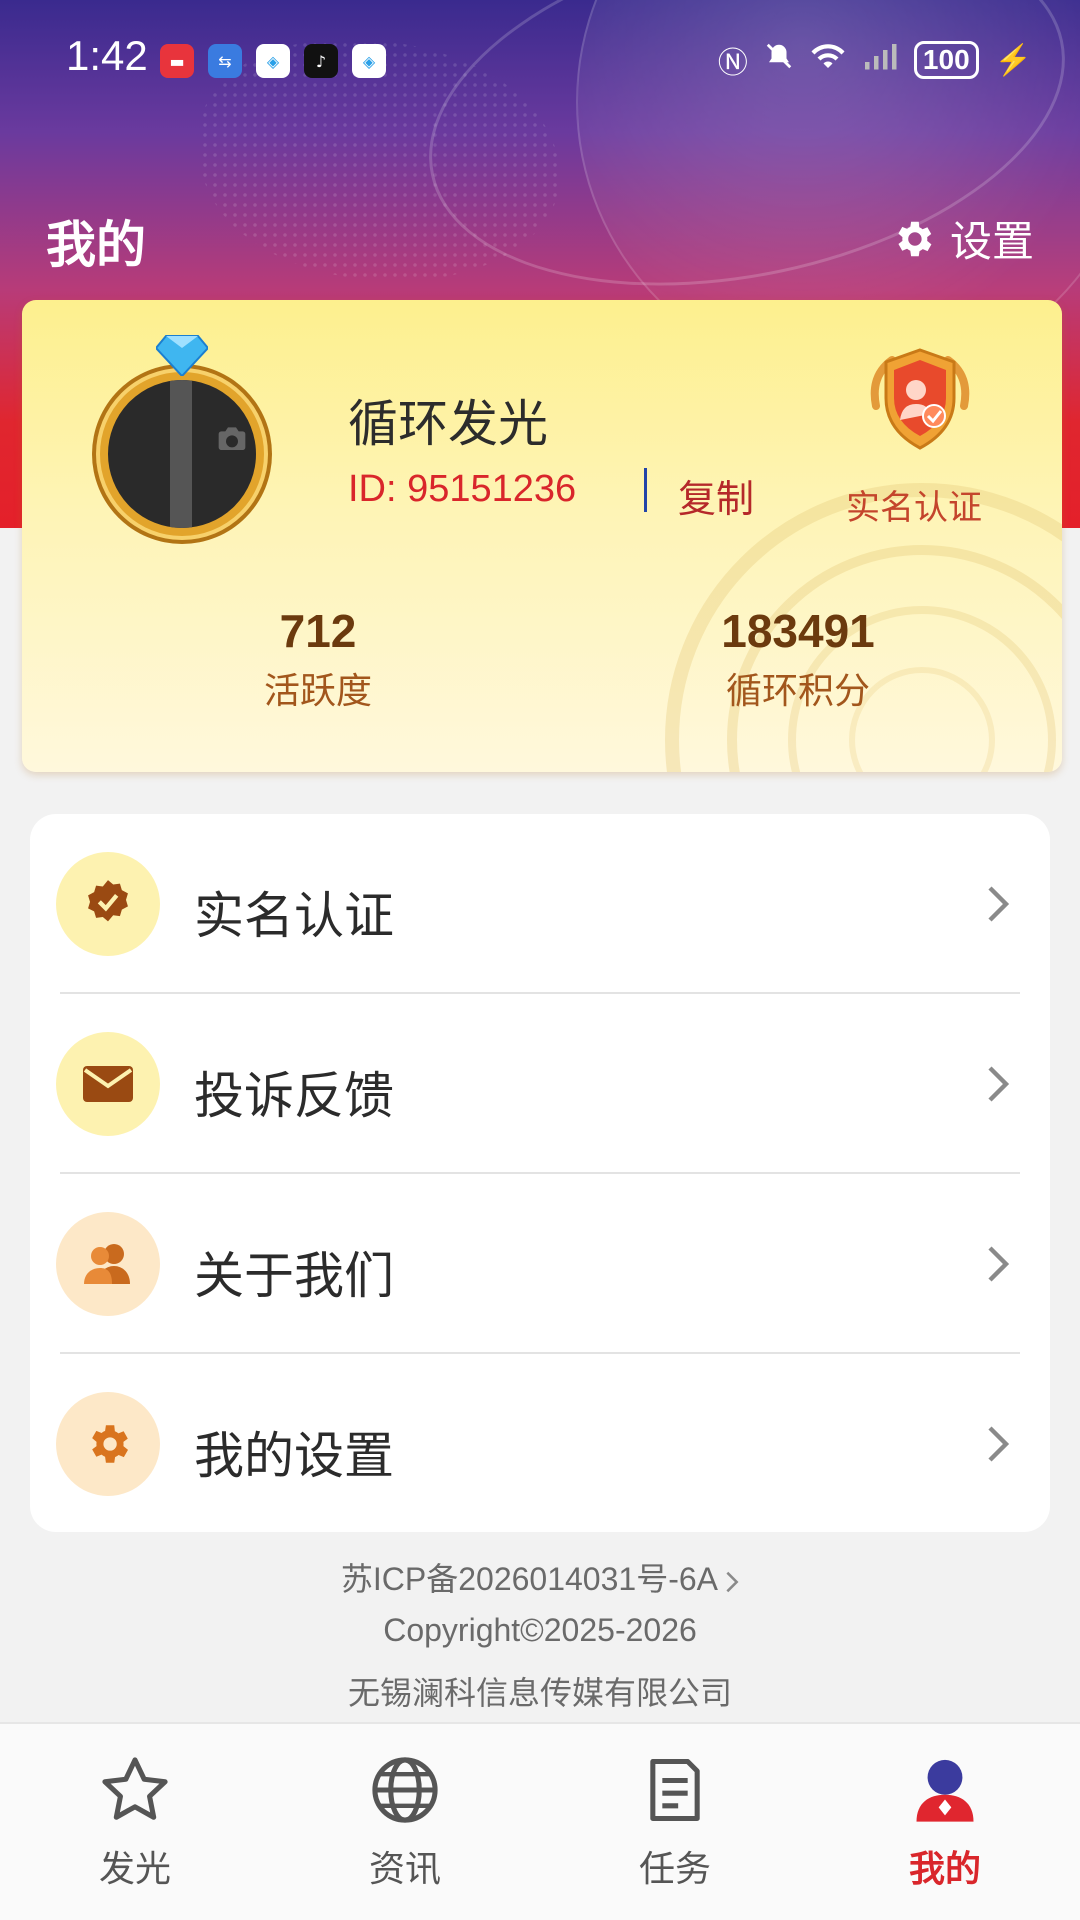 The image size is (1080, 1920). I want to click on activity-label: 活跃度, so click(317, 691).